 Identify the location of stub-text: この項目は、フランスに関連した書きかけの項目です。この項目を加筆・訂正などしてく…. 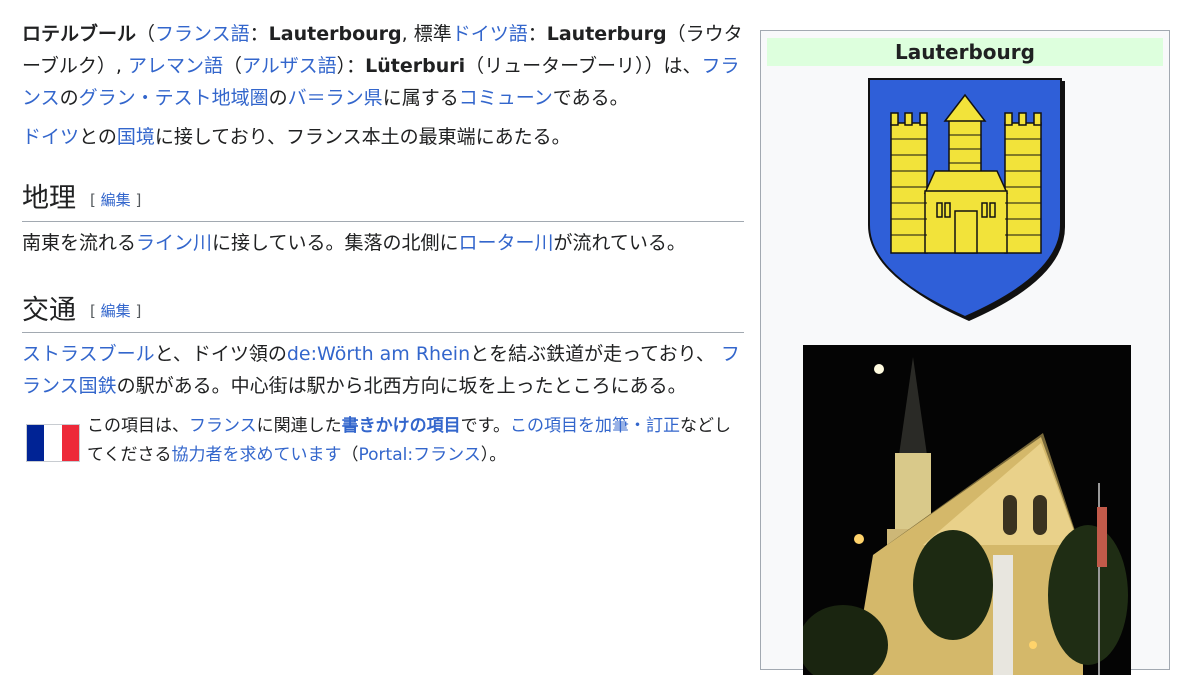
(409, 440).